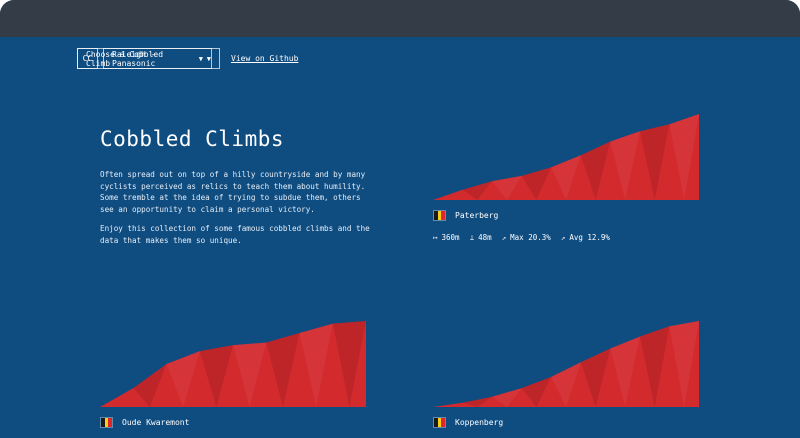  I want to click on github-link: View on Github, so click(264, 58).